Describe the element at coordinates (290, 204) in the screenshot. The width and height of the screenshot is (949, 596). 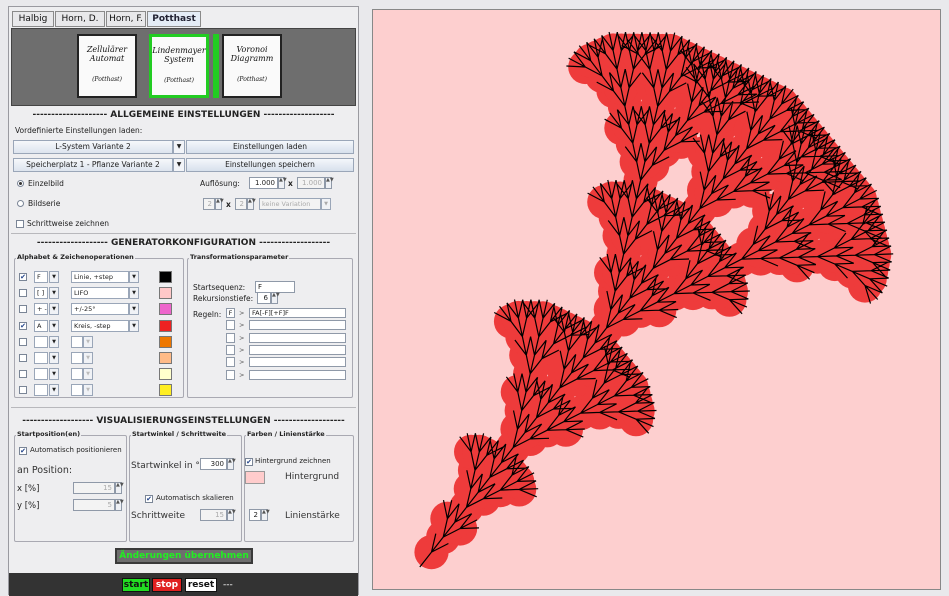
I see `variation-select: keine Variation` at that location.